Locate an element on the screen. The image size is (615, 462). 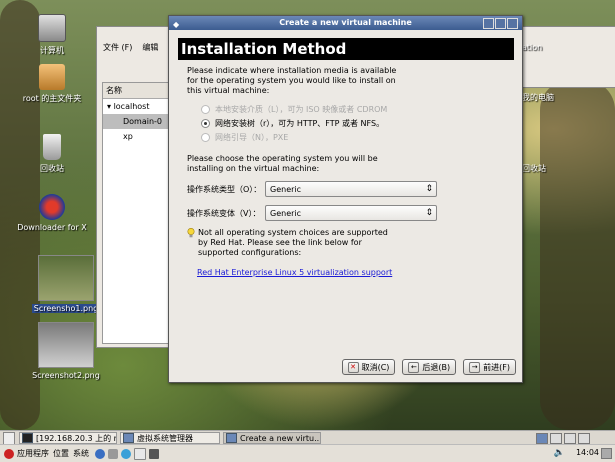
image-thumbnail-icon is located at coordinates (66, 278).